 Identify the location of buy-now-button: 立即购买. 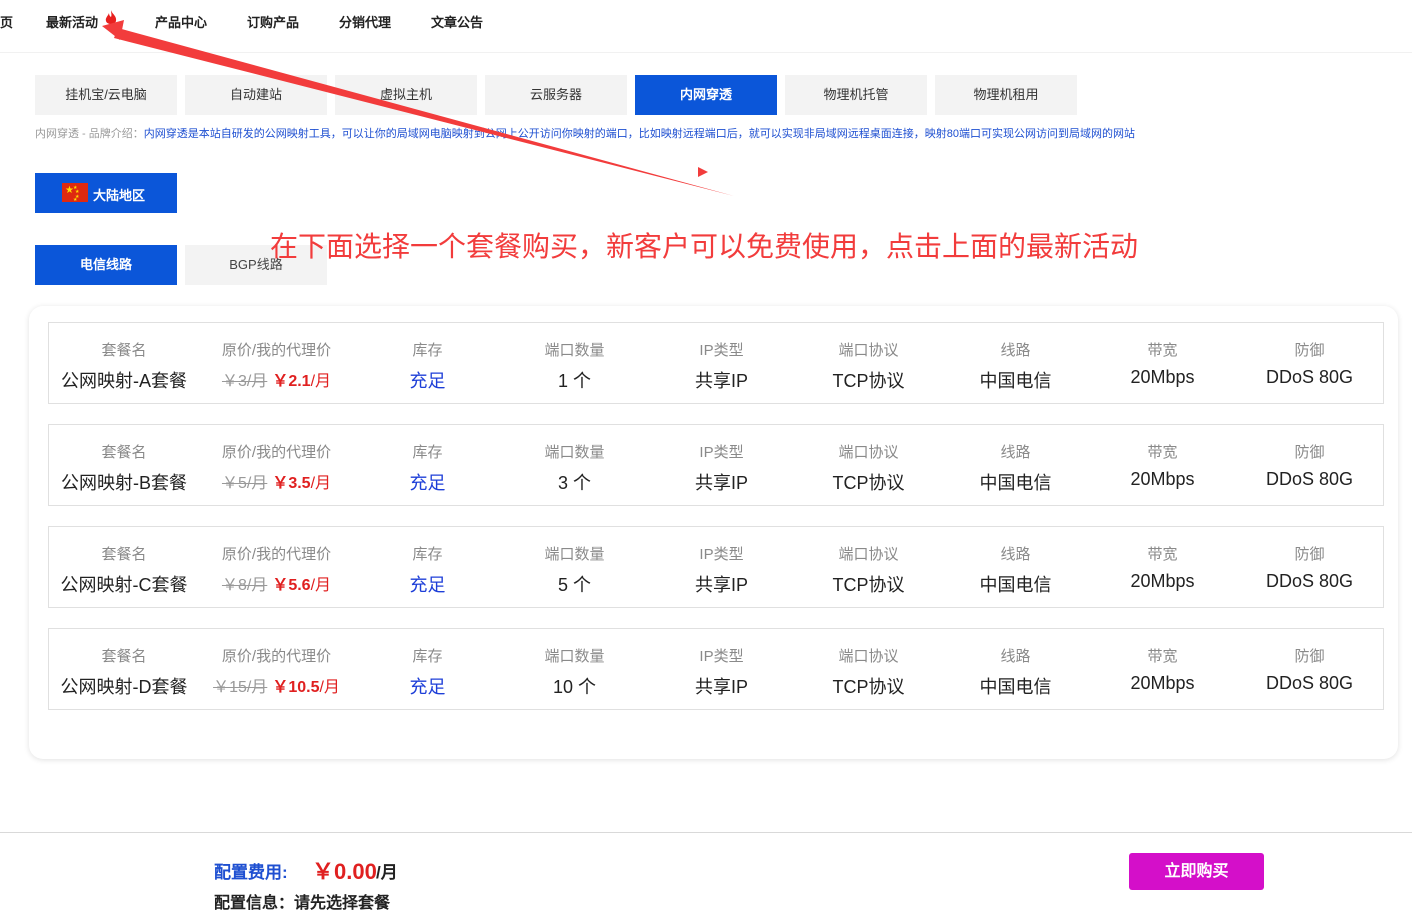
(1196, 871).